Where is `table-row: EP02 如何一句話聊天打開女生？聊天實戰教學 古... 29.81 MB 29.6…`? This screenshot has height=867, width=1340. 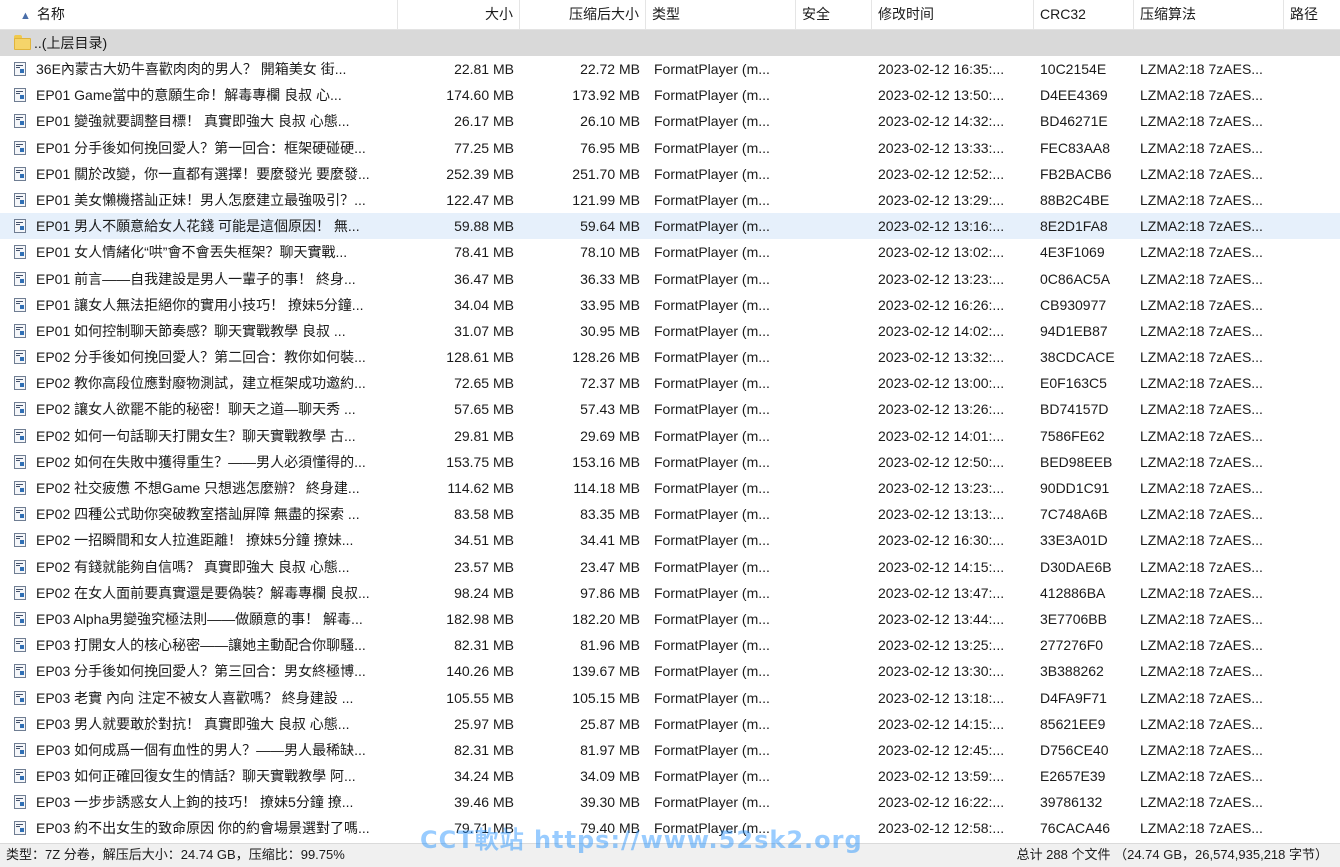 table-row: EP02 如何一句話聊天打開女生？聊天實戰教學 古... 29.81 MB 29.6… is located at coordinates (670, 436).